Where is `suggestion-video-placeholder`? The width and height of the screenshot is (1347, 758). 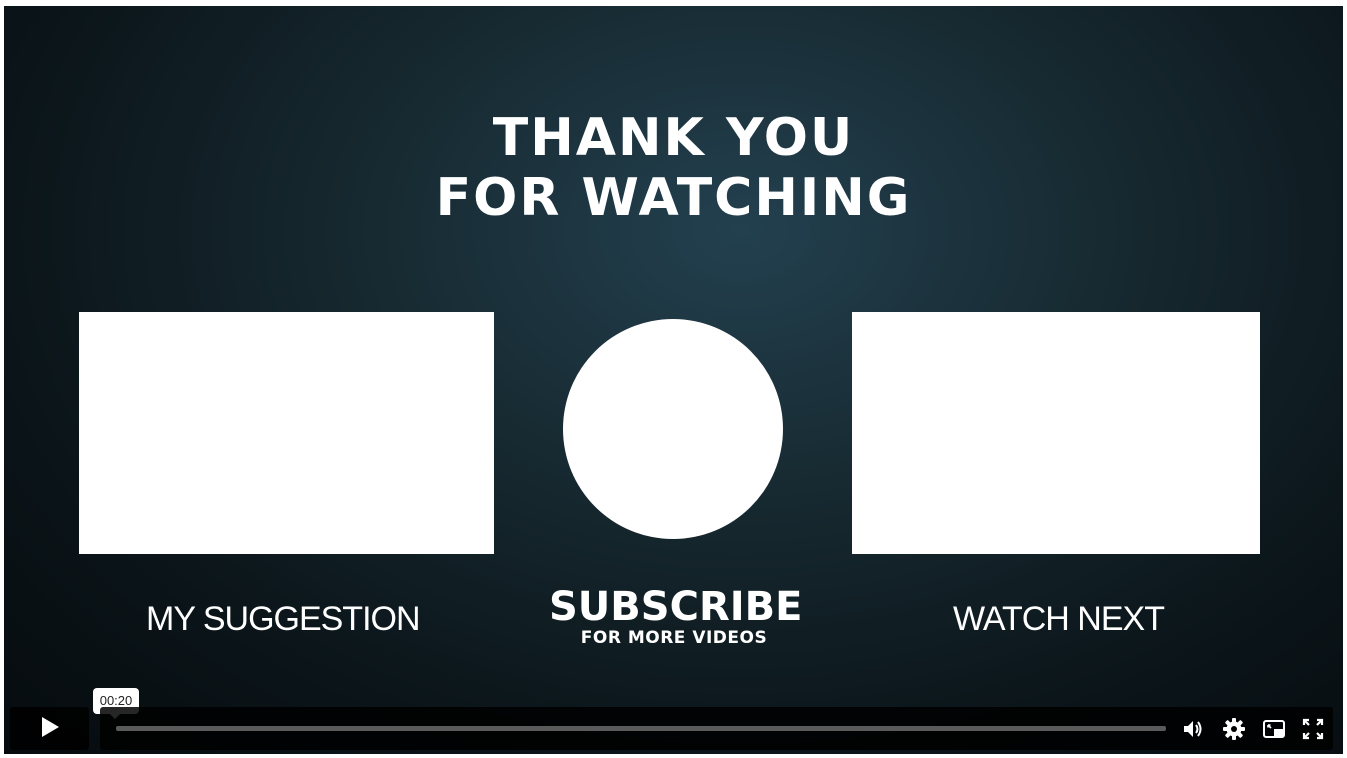 suggestion-video-placeholder is located at coordinates (286, 433).